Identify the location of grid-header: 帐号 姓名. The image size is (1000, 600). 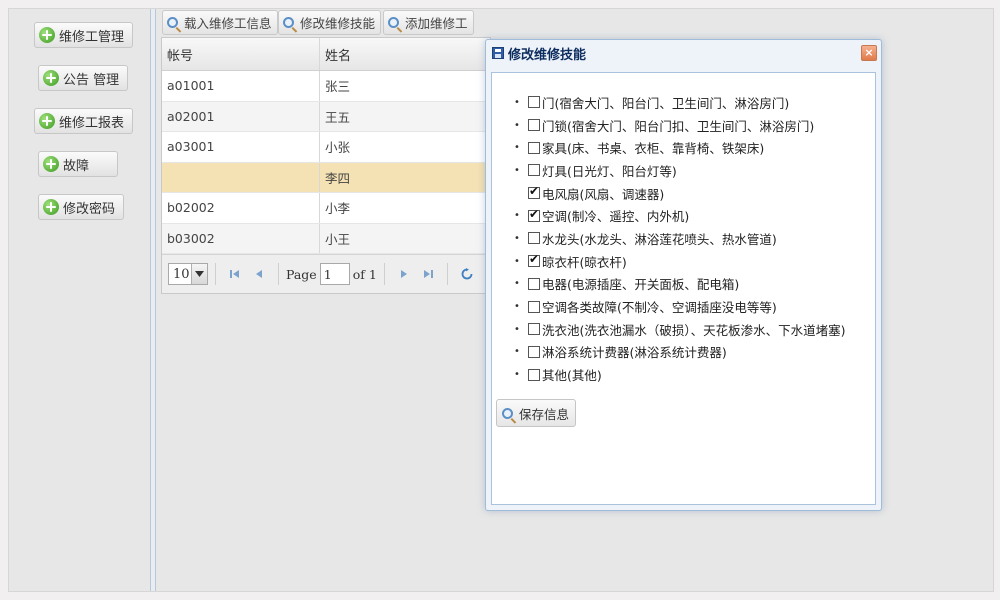
(326, 54).